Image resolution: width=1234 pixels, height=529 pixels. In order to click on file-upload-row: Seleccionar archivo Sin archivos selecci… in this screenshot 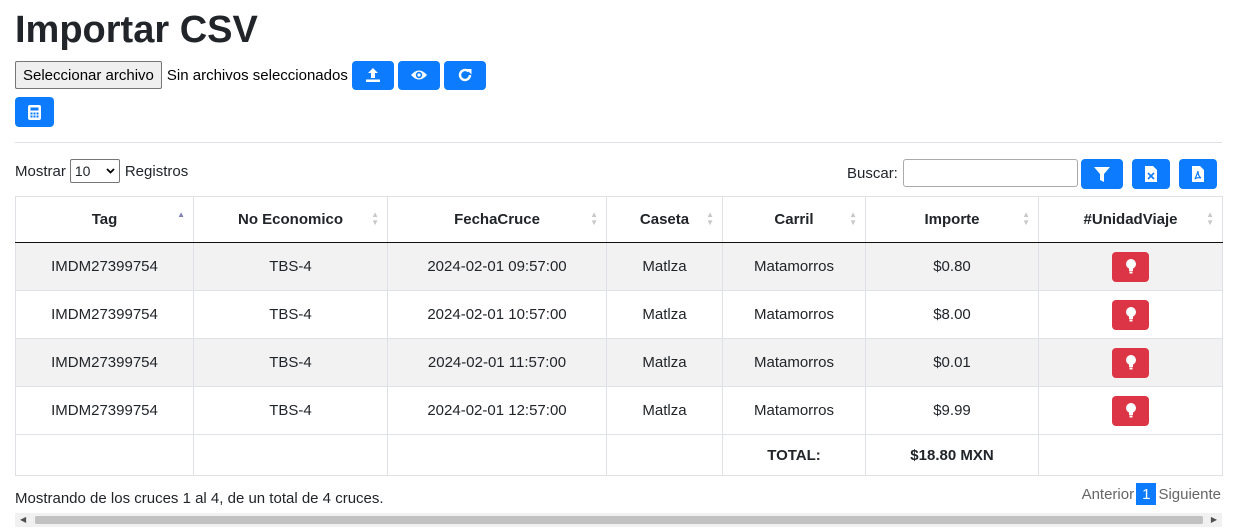, I will do `click(250, 75)`.